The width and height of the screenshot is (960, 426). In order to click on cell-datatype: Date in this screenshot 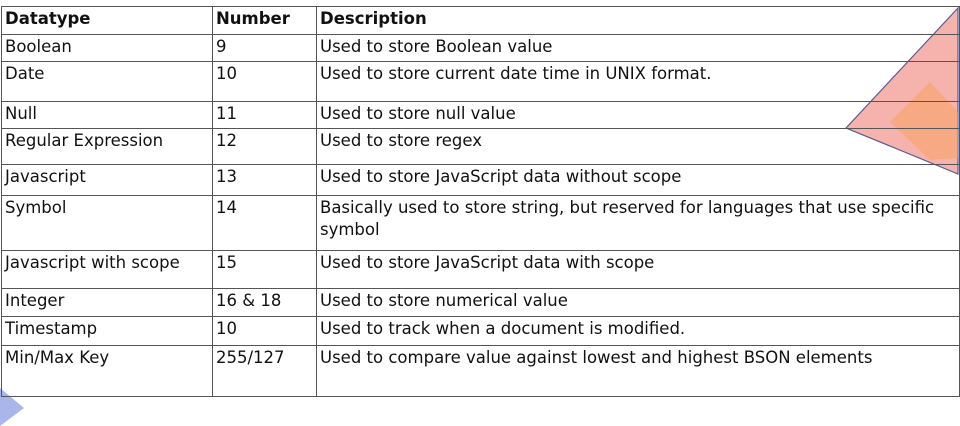, I will do `click(107, 81)`.